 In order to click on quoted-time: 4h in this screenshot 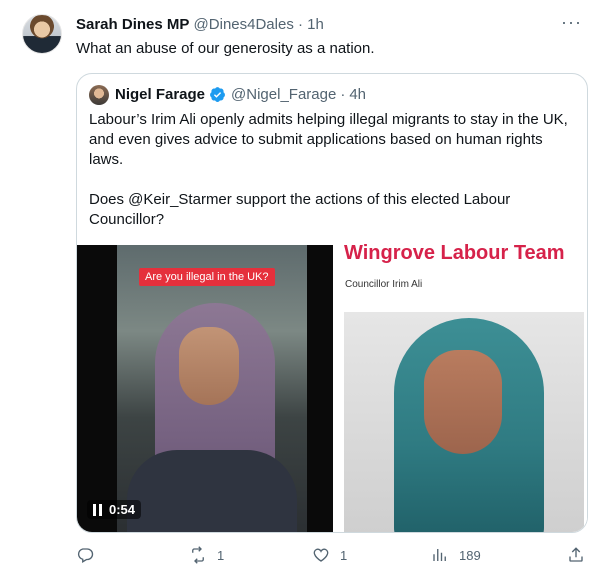, I will do `click(357, 94)`.